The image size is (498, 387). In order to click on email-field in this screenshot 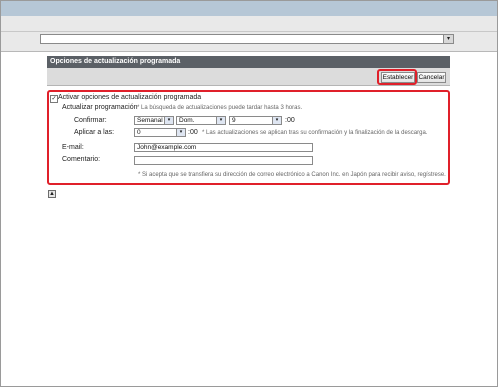, I will do `click(223, 147)`.